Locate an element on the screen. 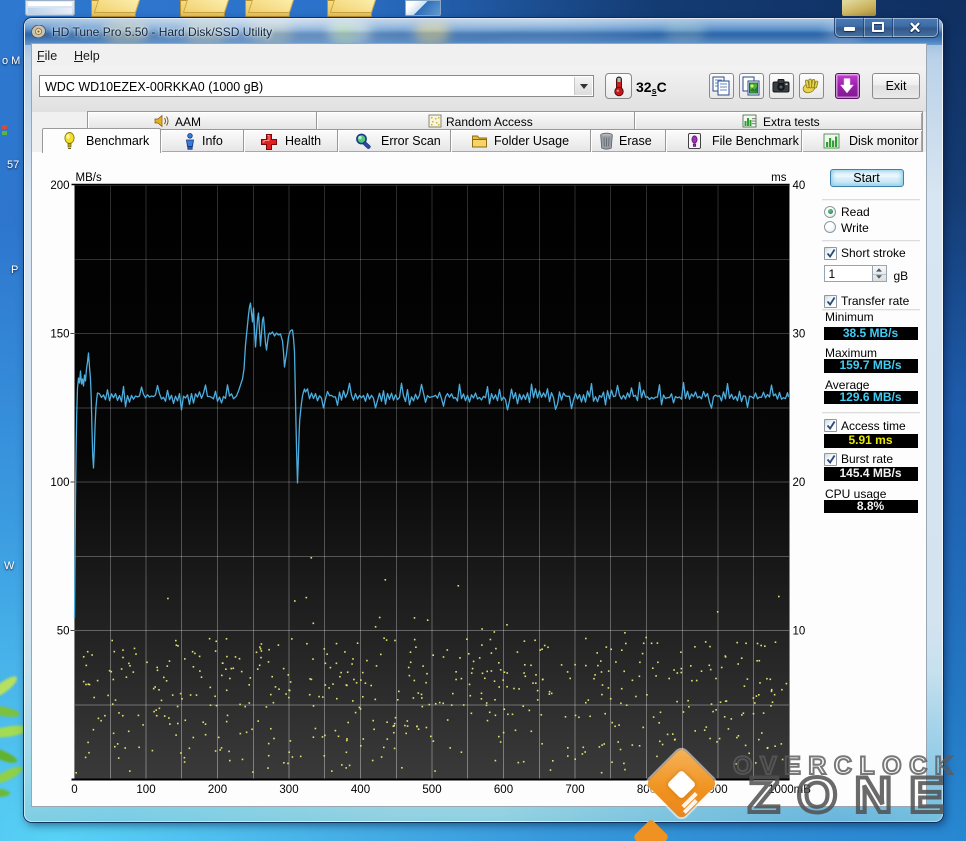  svg-text: 50 is located at coordinates (62, 632).